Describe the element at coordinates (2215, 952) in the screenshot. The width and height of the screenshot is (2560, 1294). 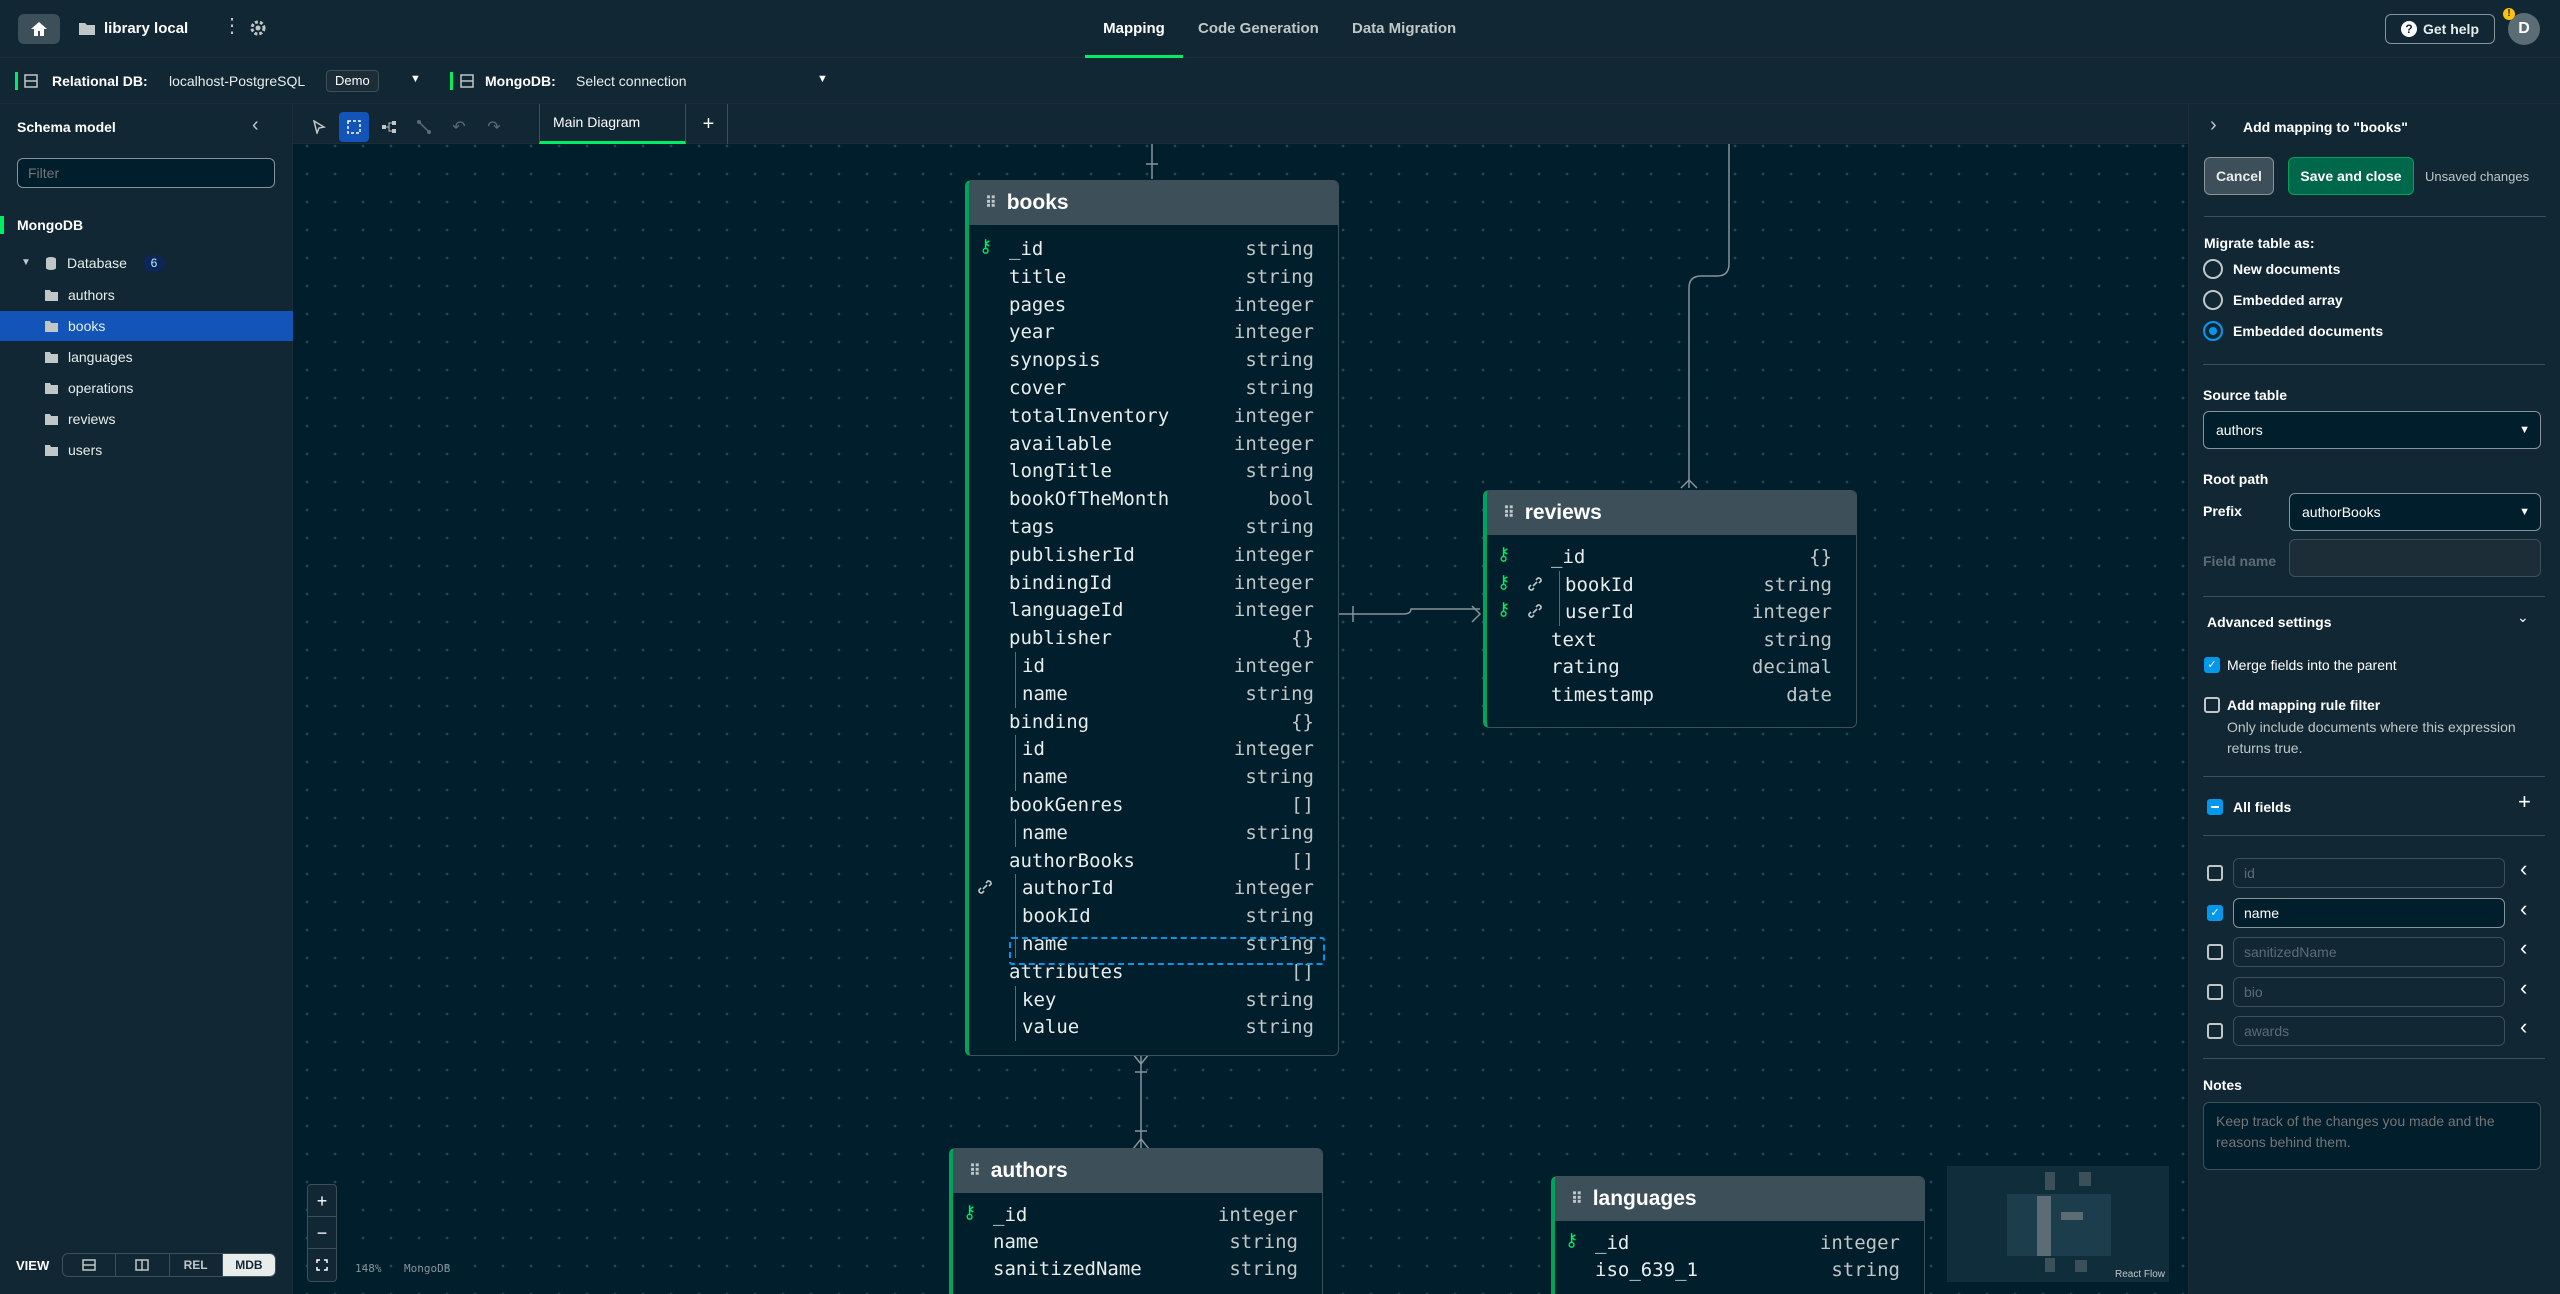
I see `field-checkbox-sanitizedName` at that location.